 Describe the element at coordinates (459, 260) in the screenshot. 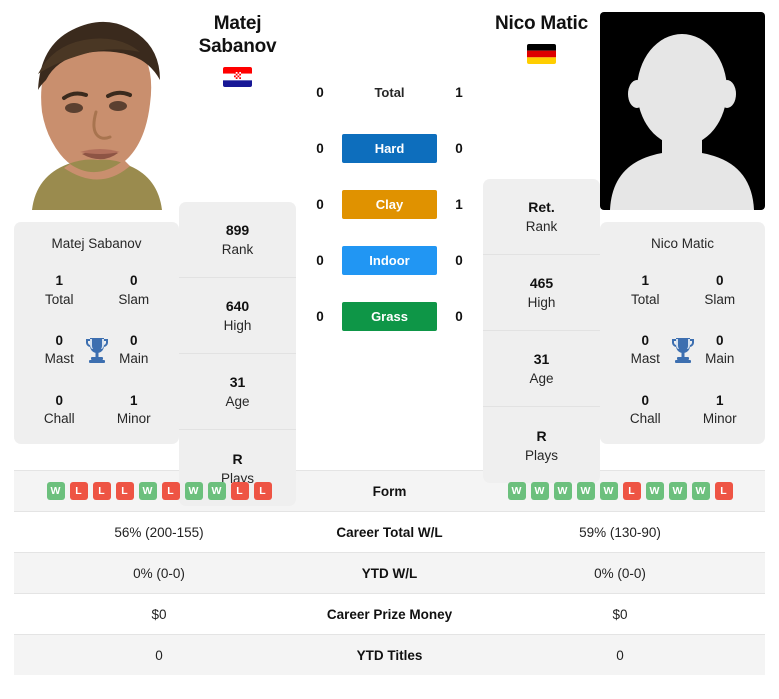

I see `surface-indoor-right-score: 0` at that location.